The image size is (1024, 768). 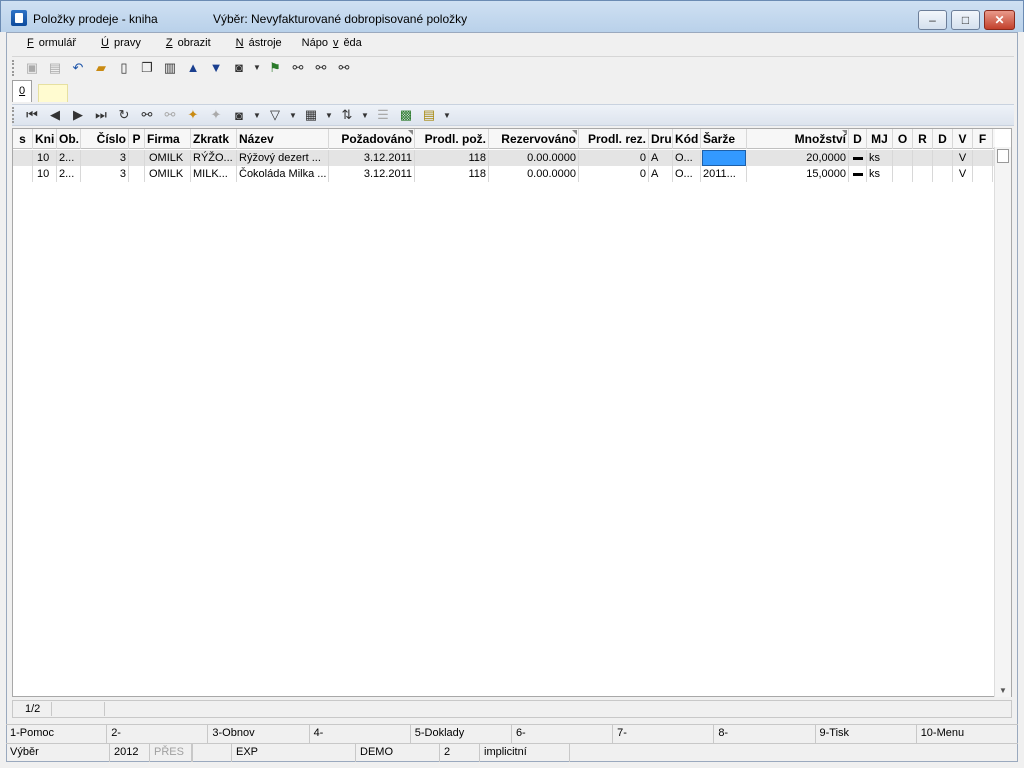 What do you see at coordinates (259, 734) in the screenshot?
I see `fkey-3: 3-Obnov` at bounding box center [259, 734].